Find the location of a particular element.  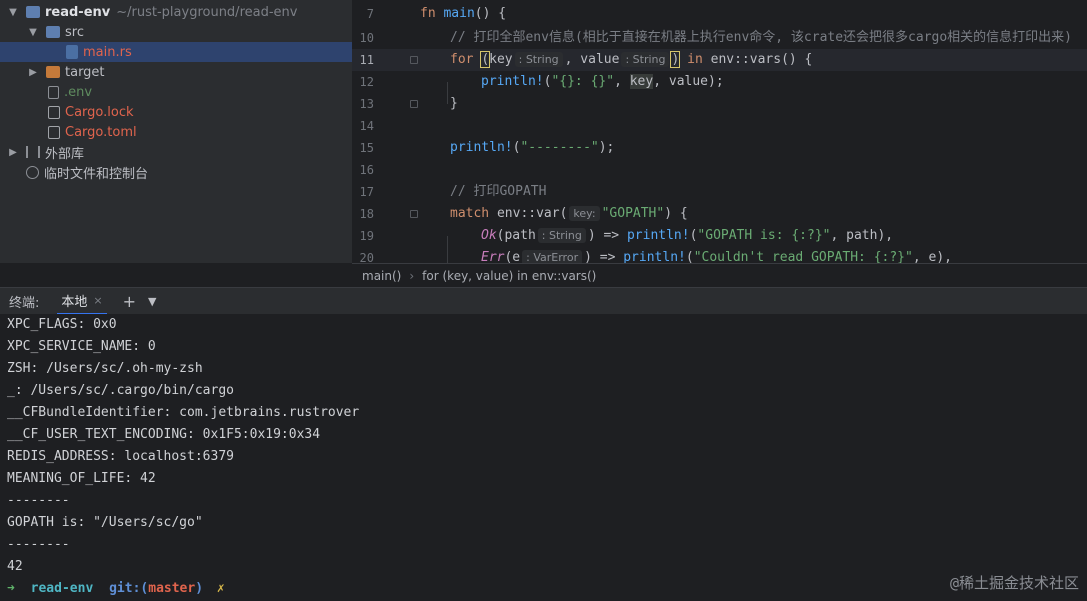

line-number: 11 is located at coordinates (366, 60).